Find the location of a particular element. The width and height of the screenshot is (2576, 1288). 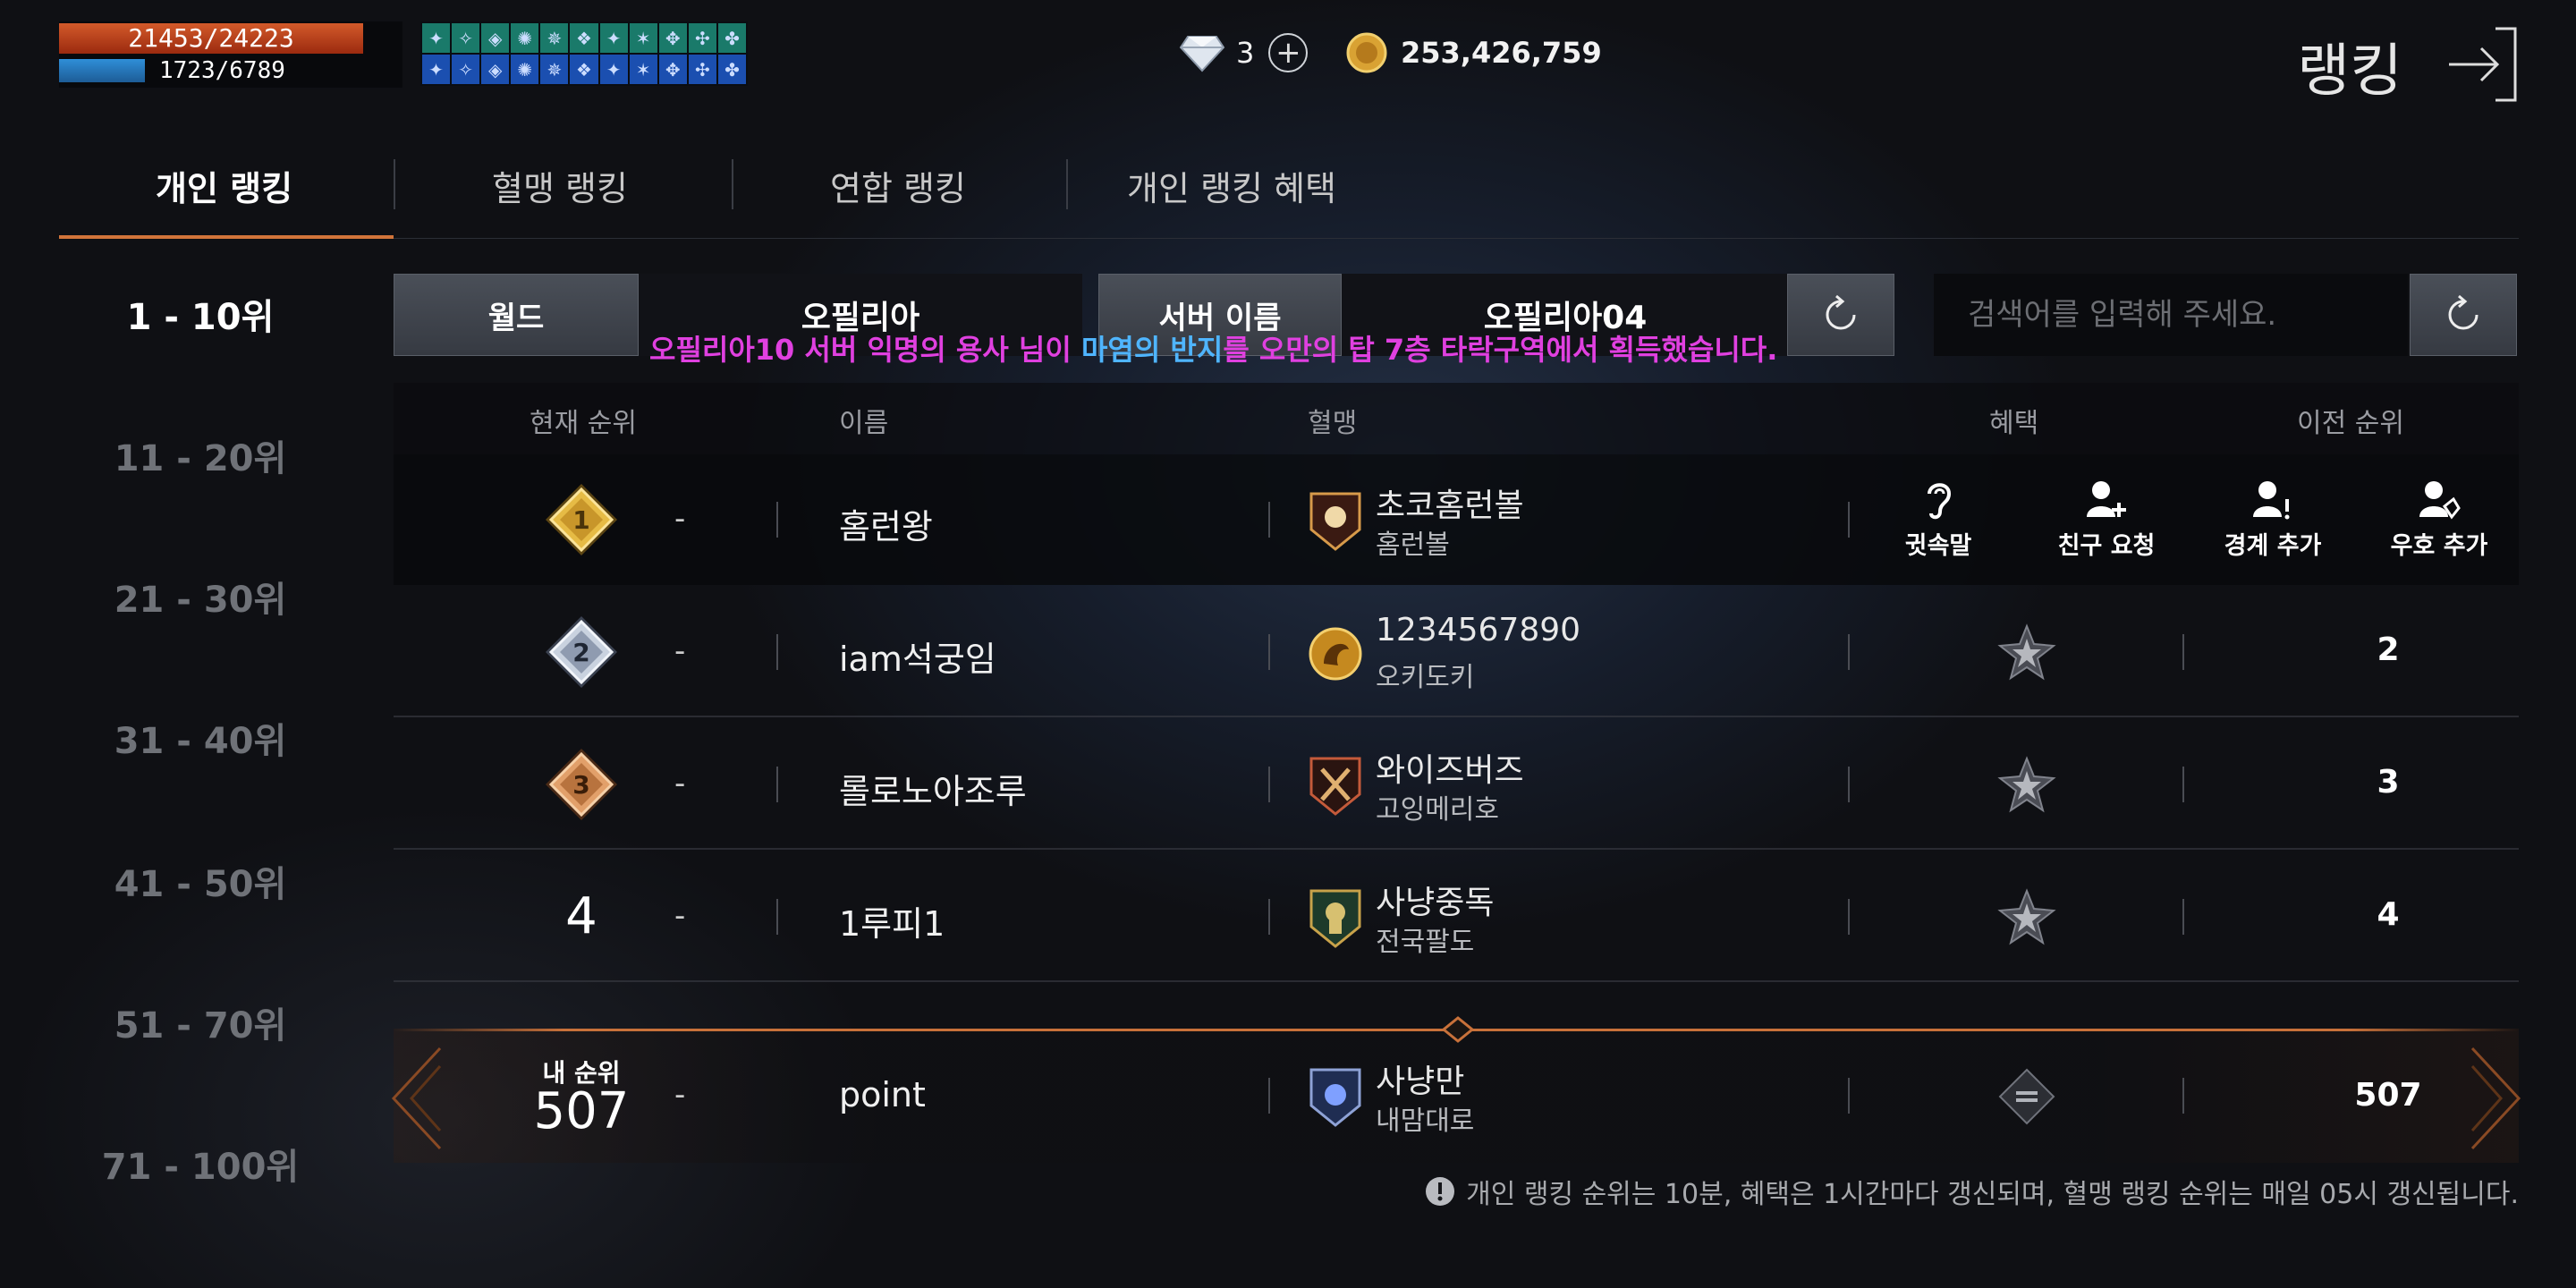

whisper-button: 귓속말 is located at coordinates (1938, 519).